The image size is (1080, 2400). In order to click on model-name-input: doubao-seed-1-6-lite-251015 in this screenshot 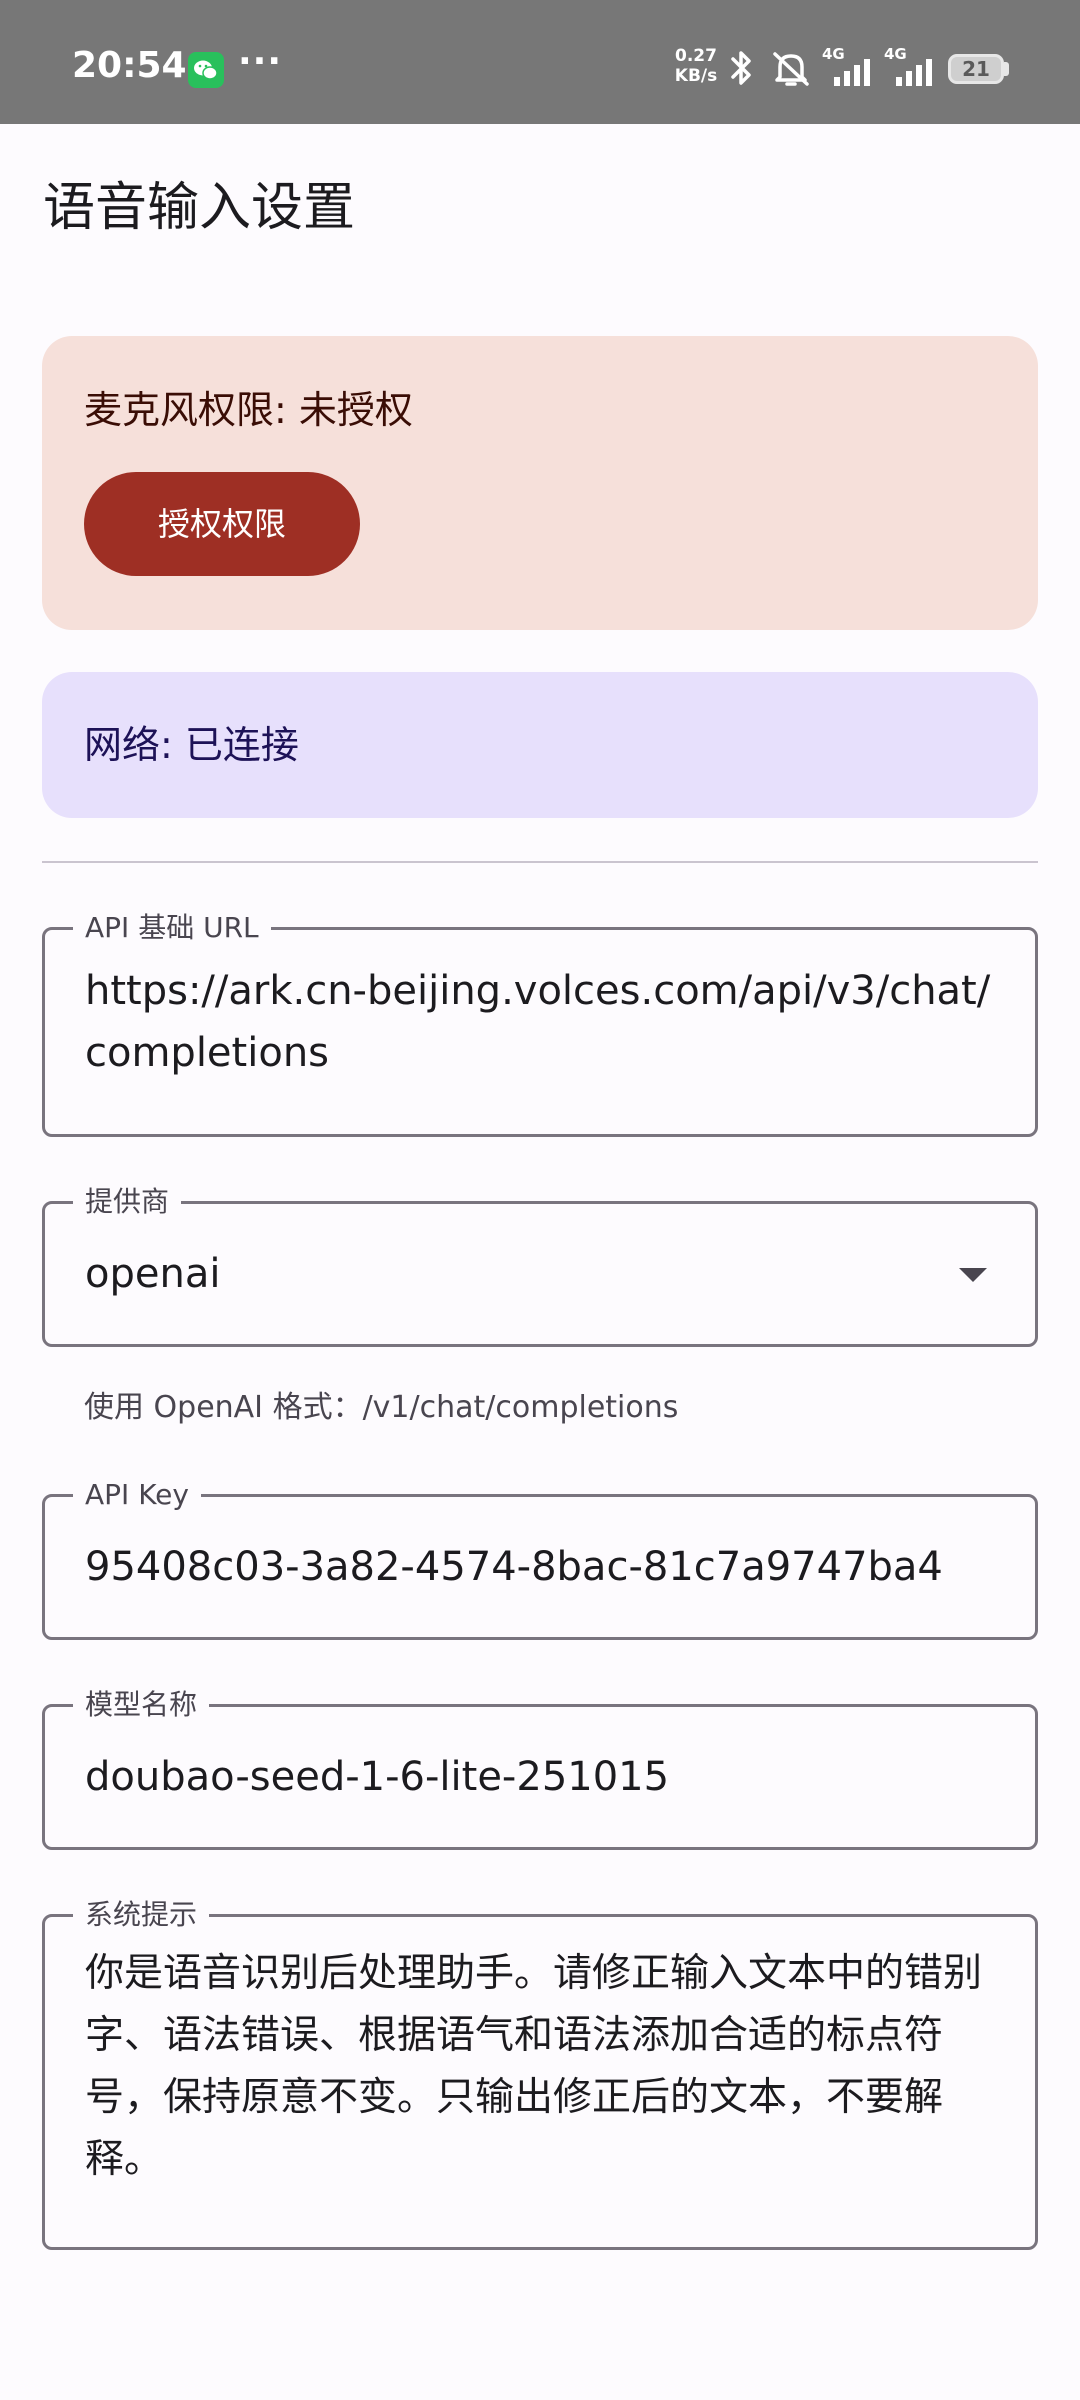, I will do `click(542, 1777)`.